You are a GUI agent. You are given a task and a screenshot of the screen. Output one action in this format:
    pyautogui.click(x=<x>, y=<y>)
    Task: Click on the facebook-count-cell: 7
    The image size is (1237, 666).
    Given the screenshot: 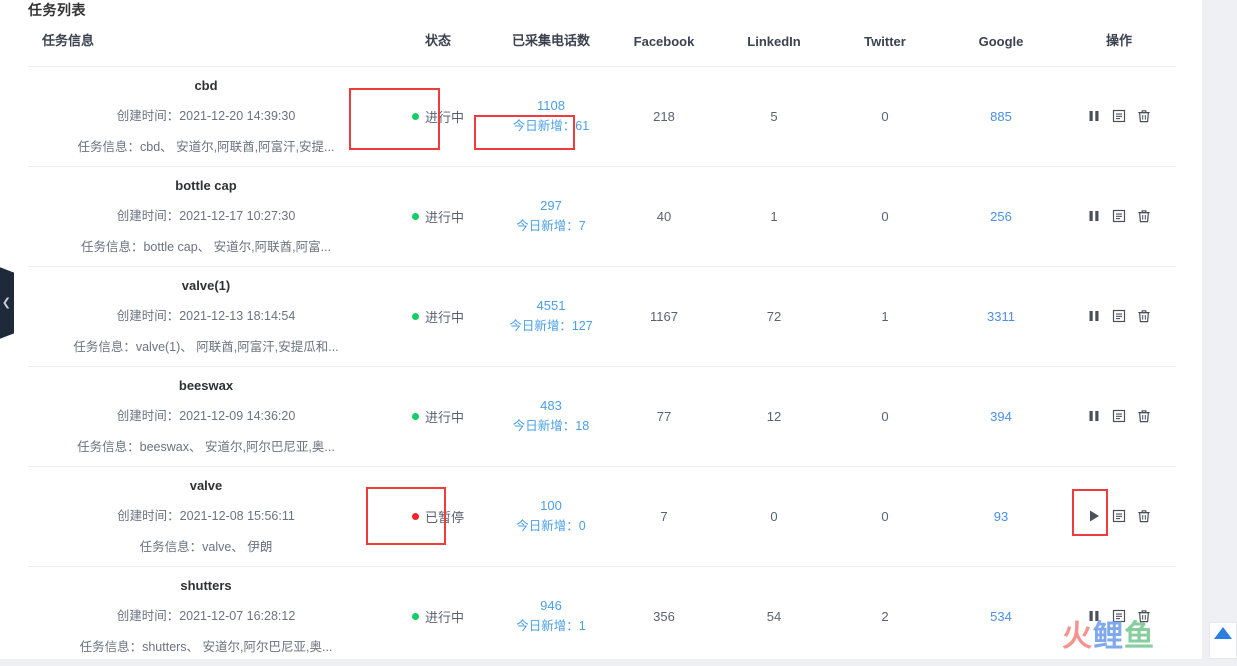 What is the action you would take?
    pyautogui.click(x=664, y=517)
    